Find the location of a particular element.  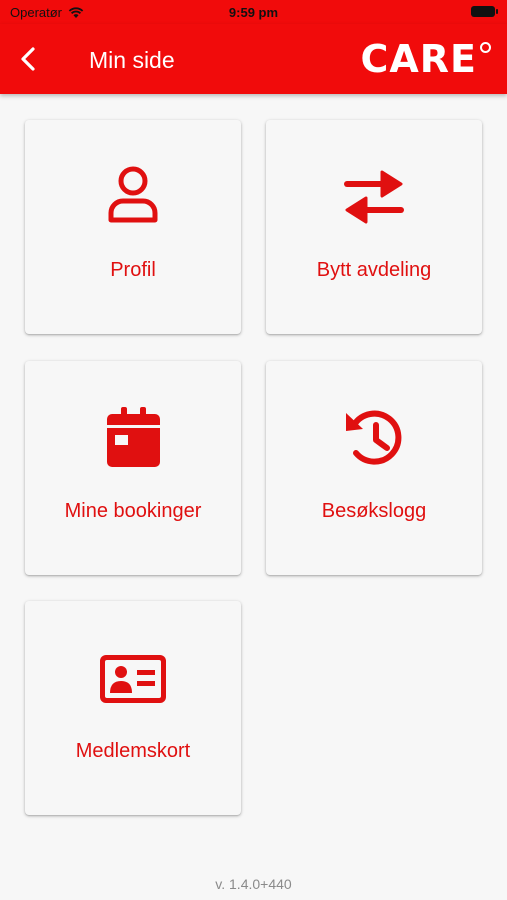

tile-label: Mine bookinger is located at coordinates (133, 511).